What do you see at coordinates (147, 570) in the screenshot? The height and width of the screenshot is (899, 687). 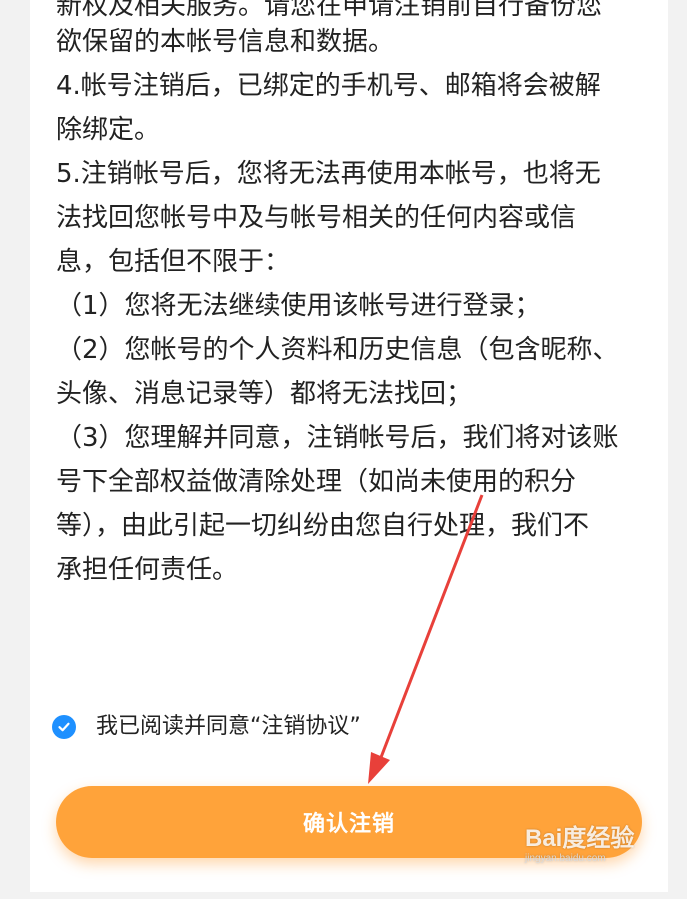 I see `terms-line: 承担任何责任。` at bounding box center [147, 570].